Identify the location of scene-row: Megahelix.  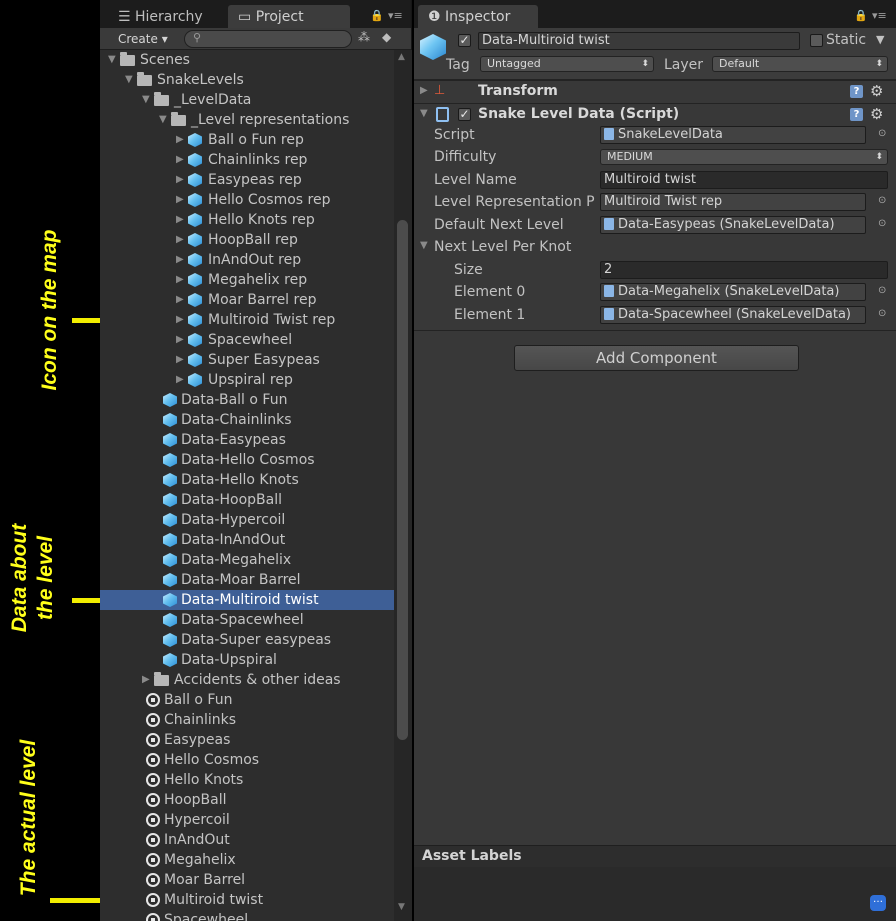
(247, 860).